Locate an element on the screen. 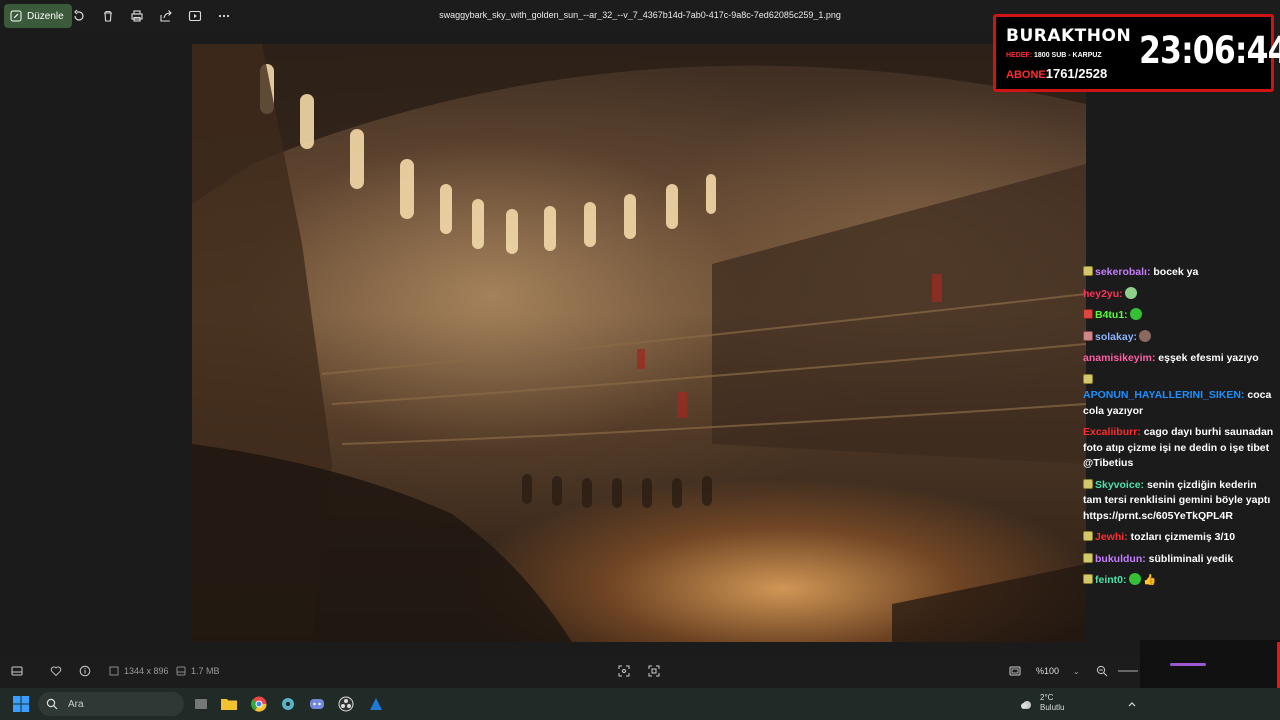  viewer-status-bar: 1344 x 896 1.7 MB %100 ⌄ is located at coordinates (640, 671).